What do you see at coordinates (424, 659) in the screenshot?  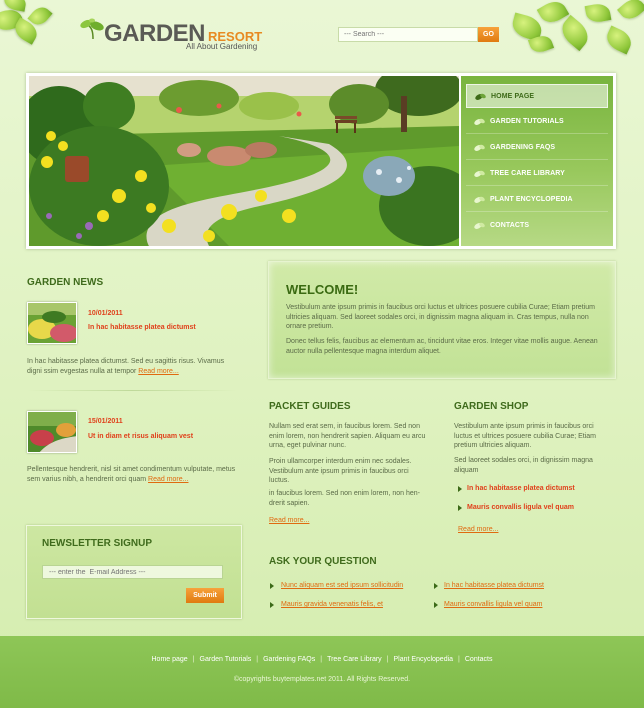 I see `footer-link-plant-encyclopedia: Plant Encyclopedia` at bounding box center [424, 659].